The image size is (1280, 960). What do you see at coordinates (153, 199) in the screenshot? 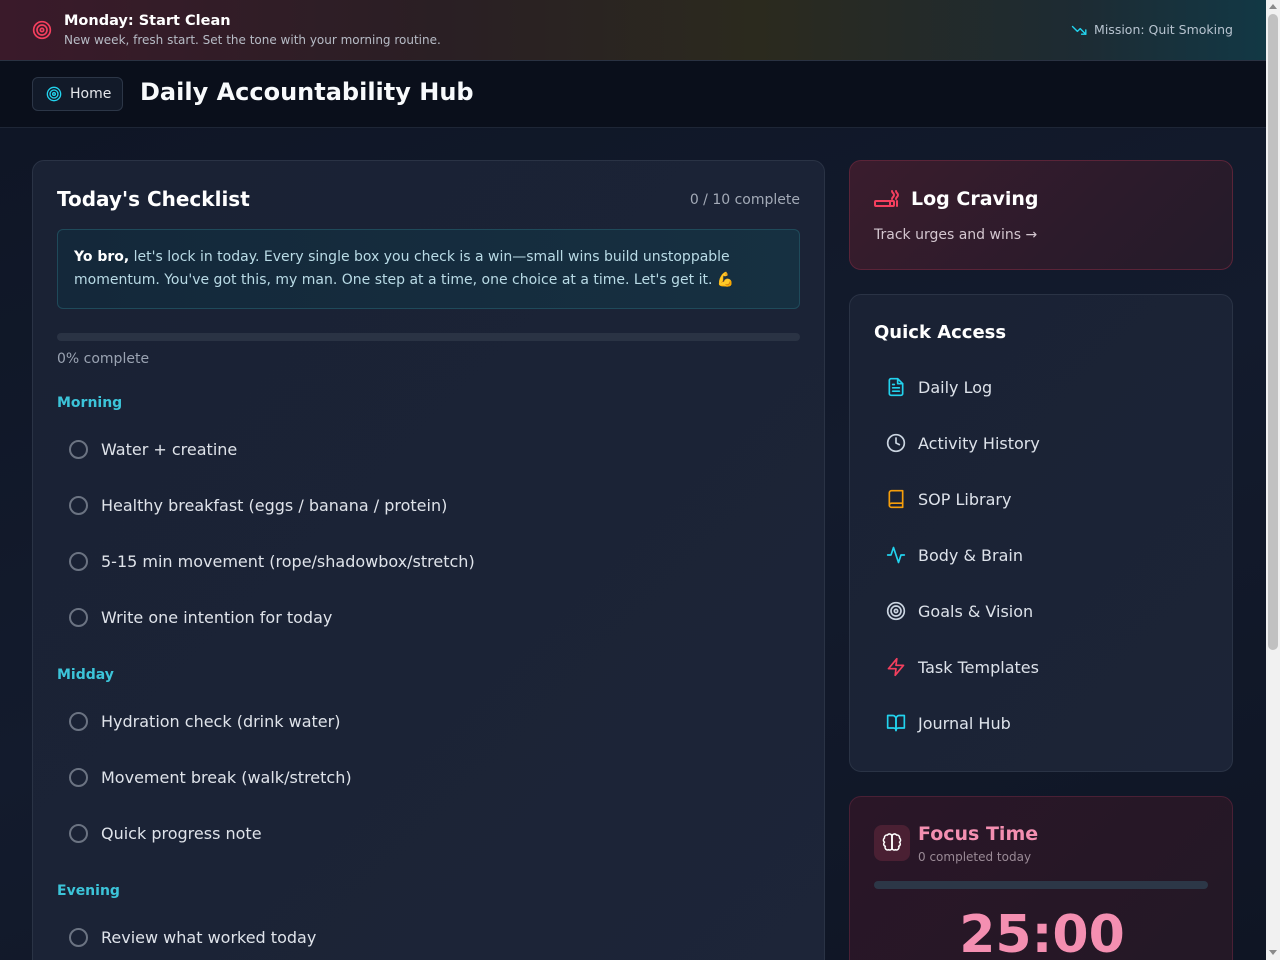
I see `checklist-title: Today's Checklist` at bounding box center [153, 199].